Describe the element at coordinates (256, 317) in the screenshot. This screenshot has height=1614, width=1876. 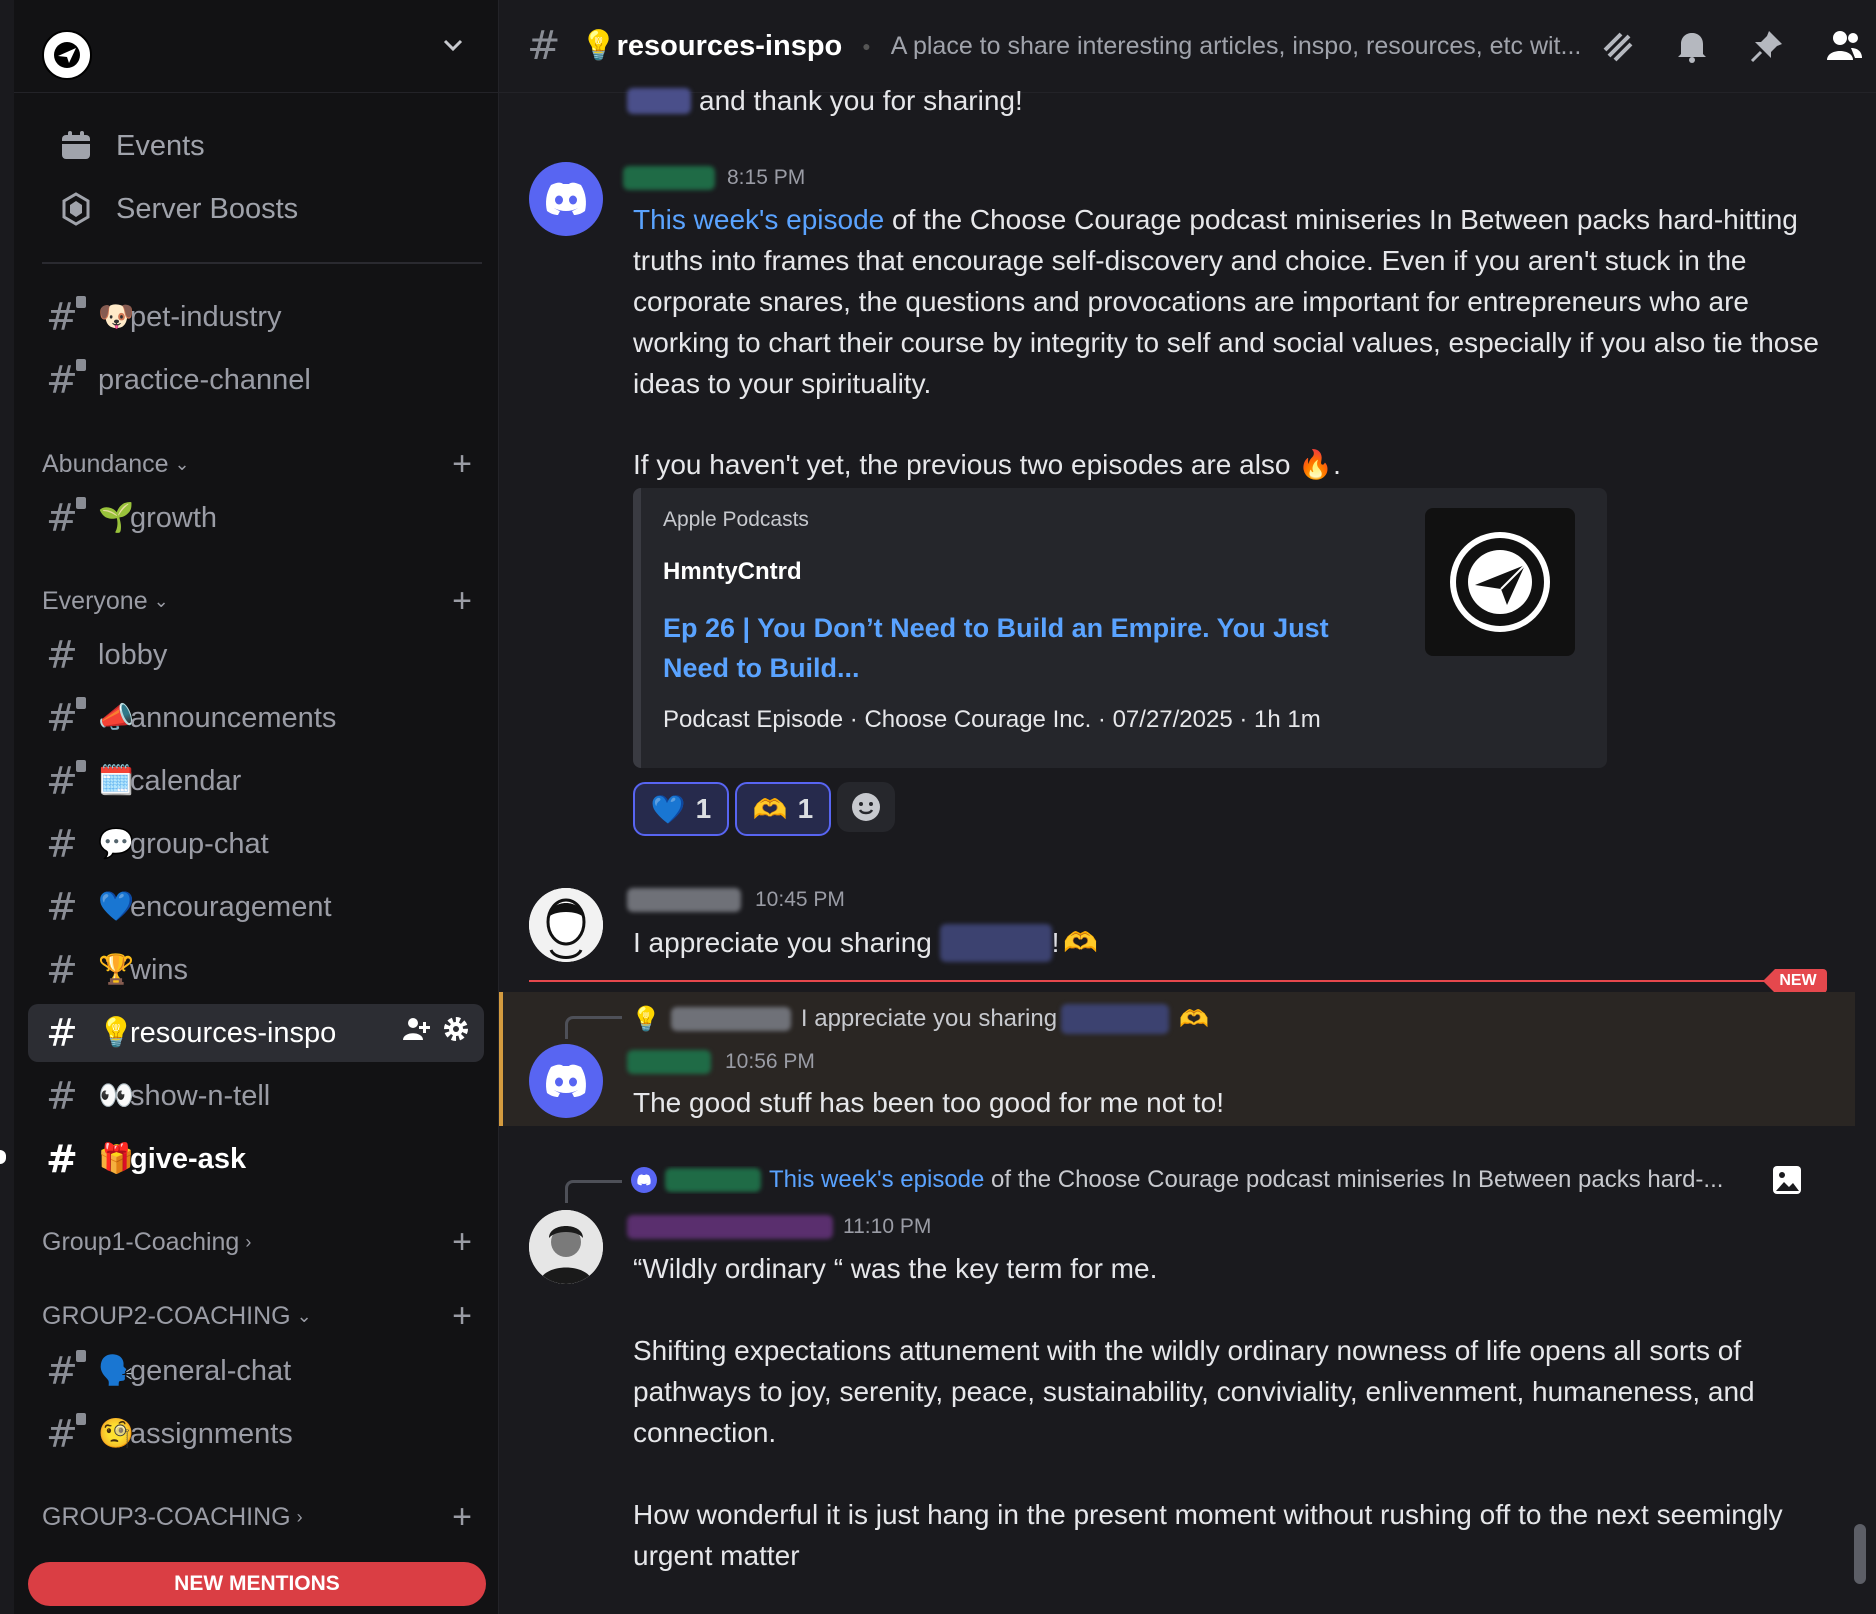
I see `channel-pet-industry: # 🐶 pet-industry` at that location.